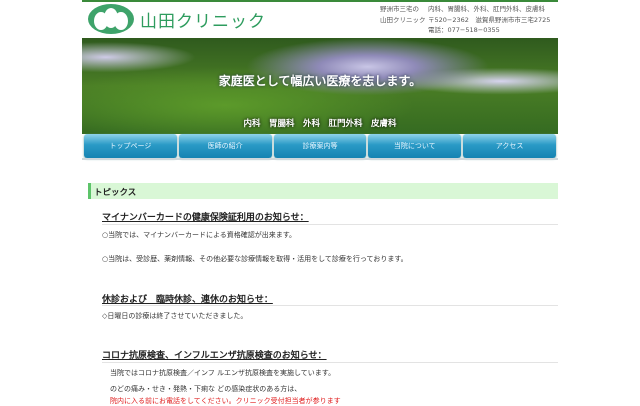  I want to click on topic-line: ○当院では、マイナンバーカードによる資格確認が出来ます。, so click(199, 235).